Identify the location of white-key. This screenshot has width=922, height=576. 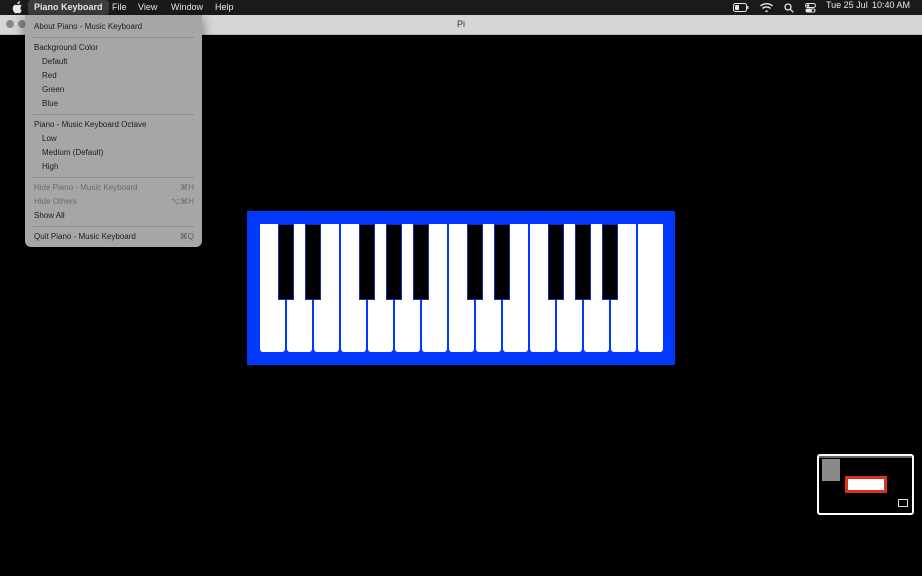
(650, 288).